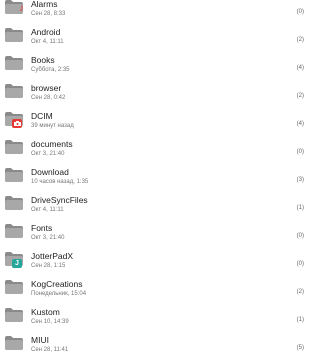 Image resolution: width=320 pixels, height=360 pixels. Describe the element at coordinates (52, 126) in the screenshot. I see `folder-date: 39 минут назад` at that location.